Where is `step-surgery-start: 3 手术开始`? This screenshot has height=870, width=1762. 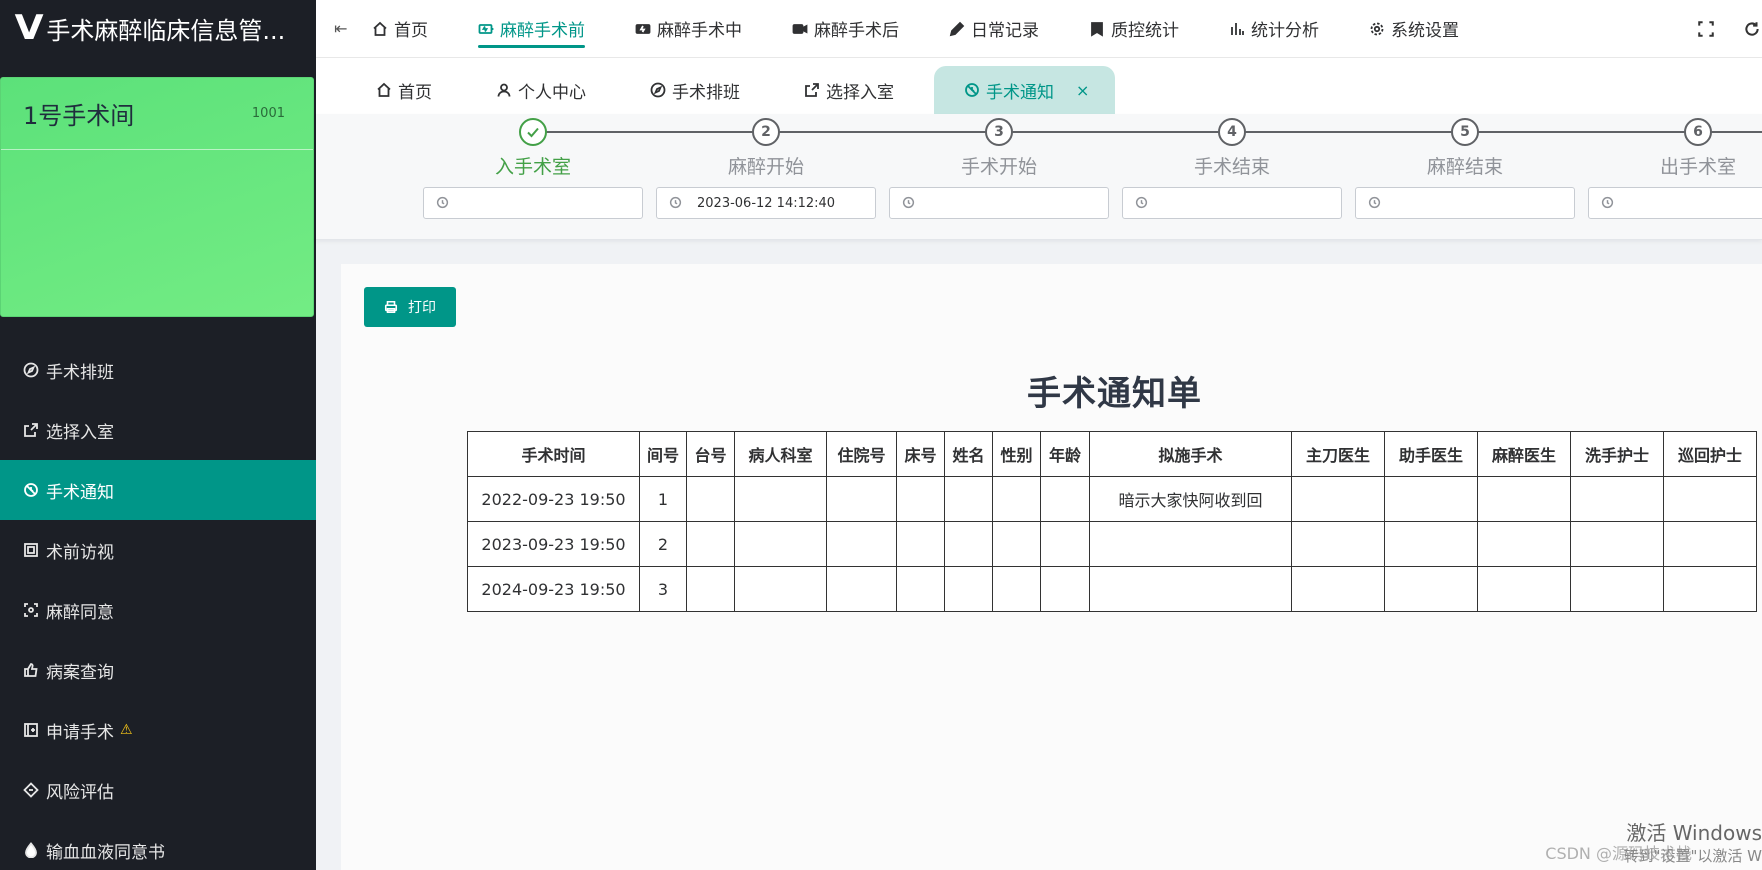
step-surgery-start: 3 手术开始 is located at coordinates (999, 168).